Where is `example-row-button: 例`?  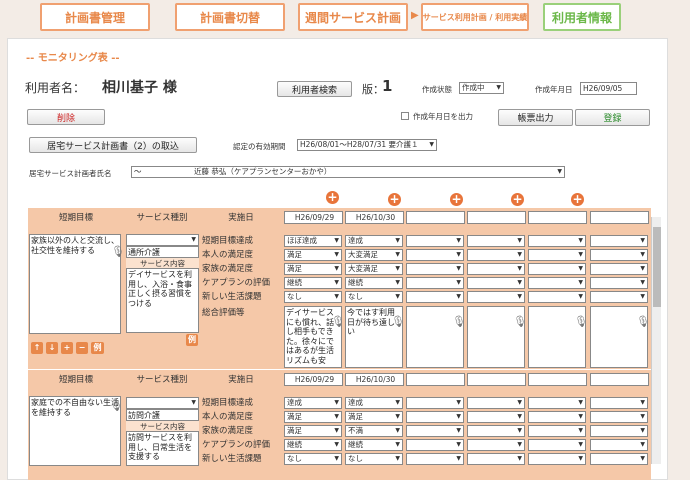 example-row-button: 例 is located at coordinates (97, 348).